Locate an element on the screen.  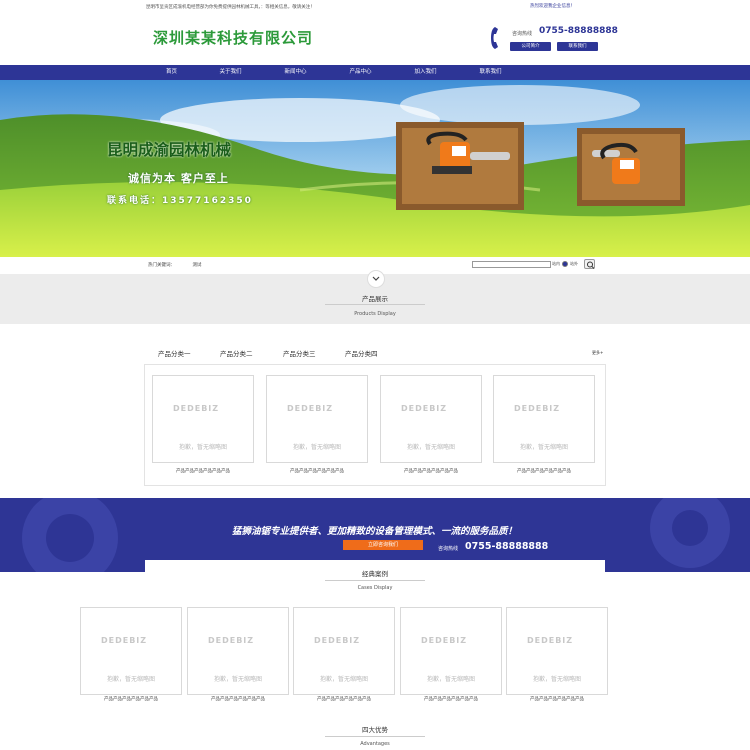
banner-title: 昆明成渝园林机械 is located at coordinates (169, 150).